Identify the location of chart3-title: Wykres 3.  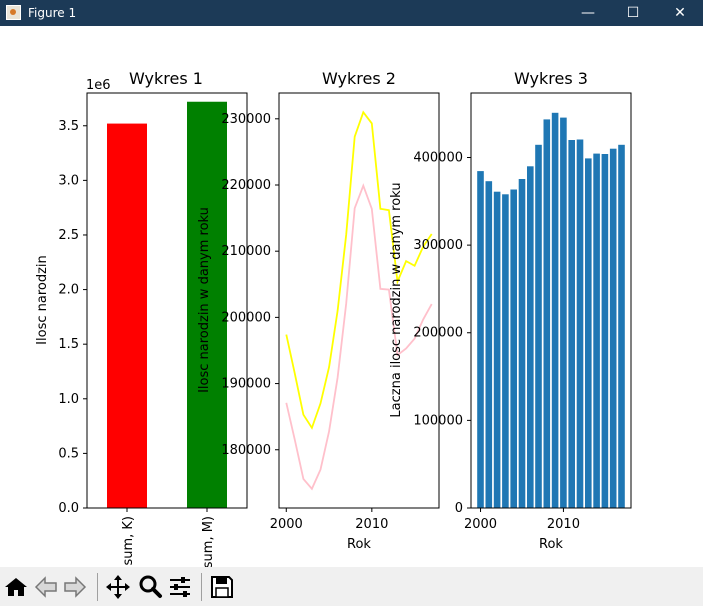
(551, 78).